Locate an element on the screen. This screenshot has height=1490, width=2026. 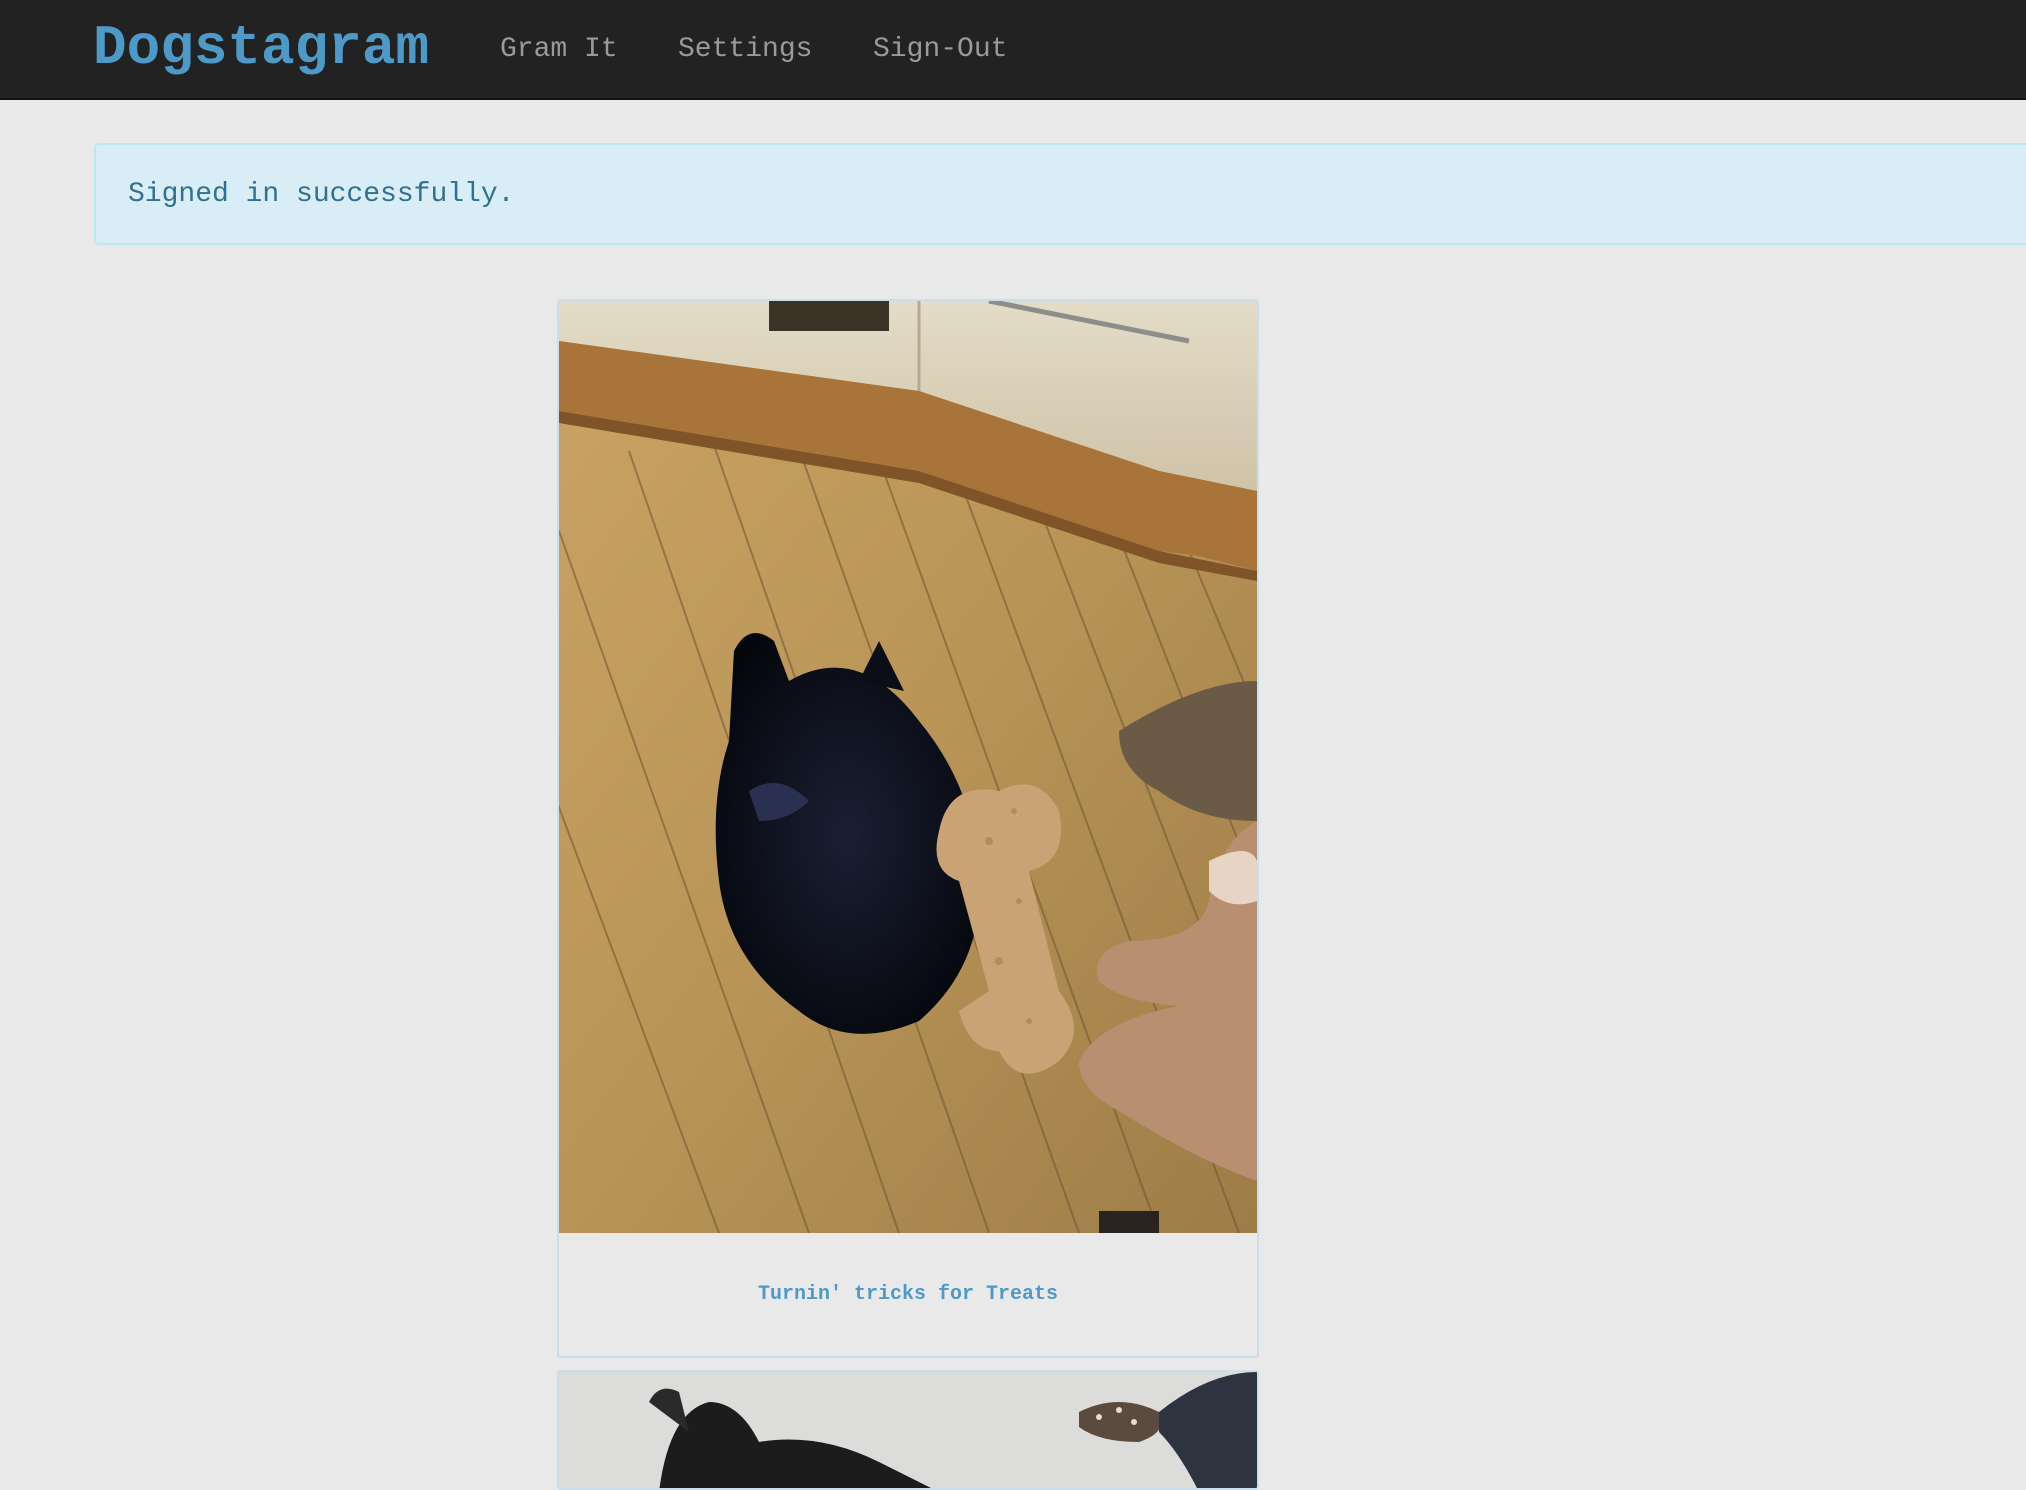
nav-link-sign-out: Sign-Out is located at coordinates (940, 50).